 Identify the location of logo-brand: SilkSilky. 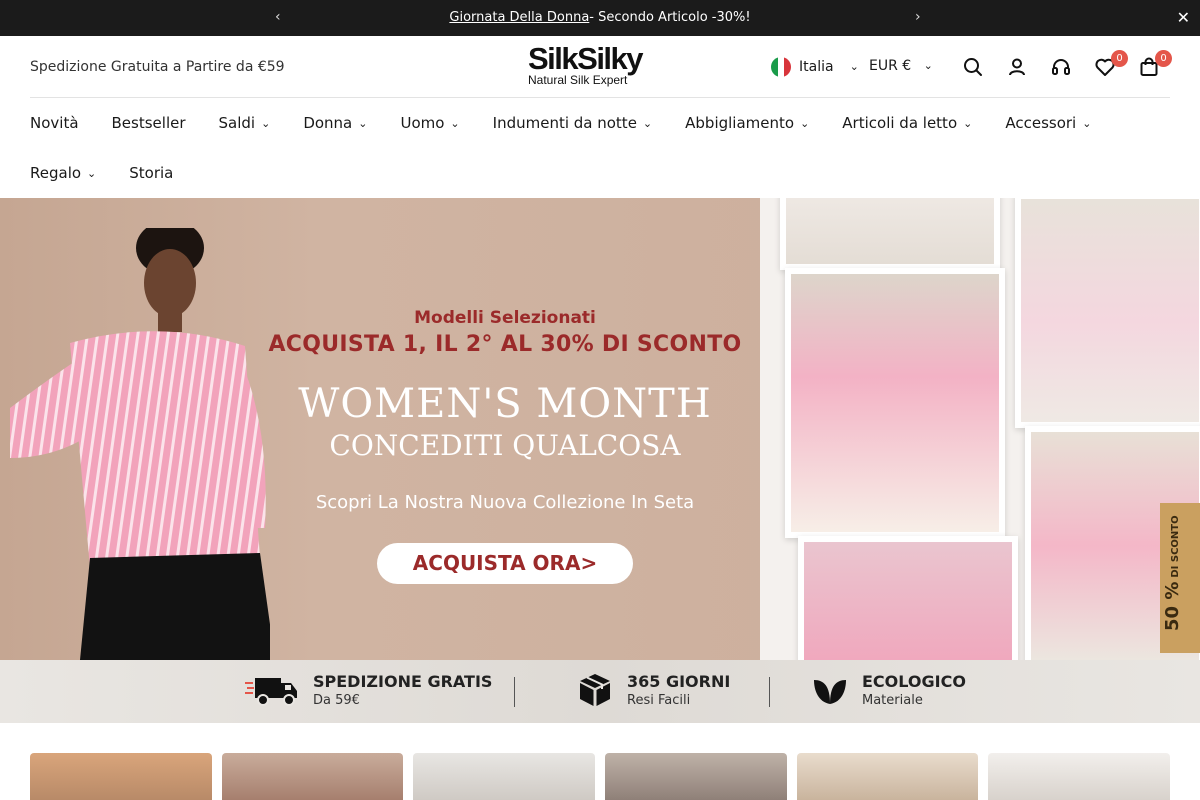
(586, 58).